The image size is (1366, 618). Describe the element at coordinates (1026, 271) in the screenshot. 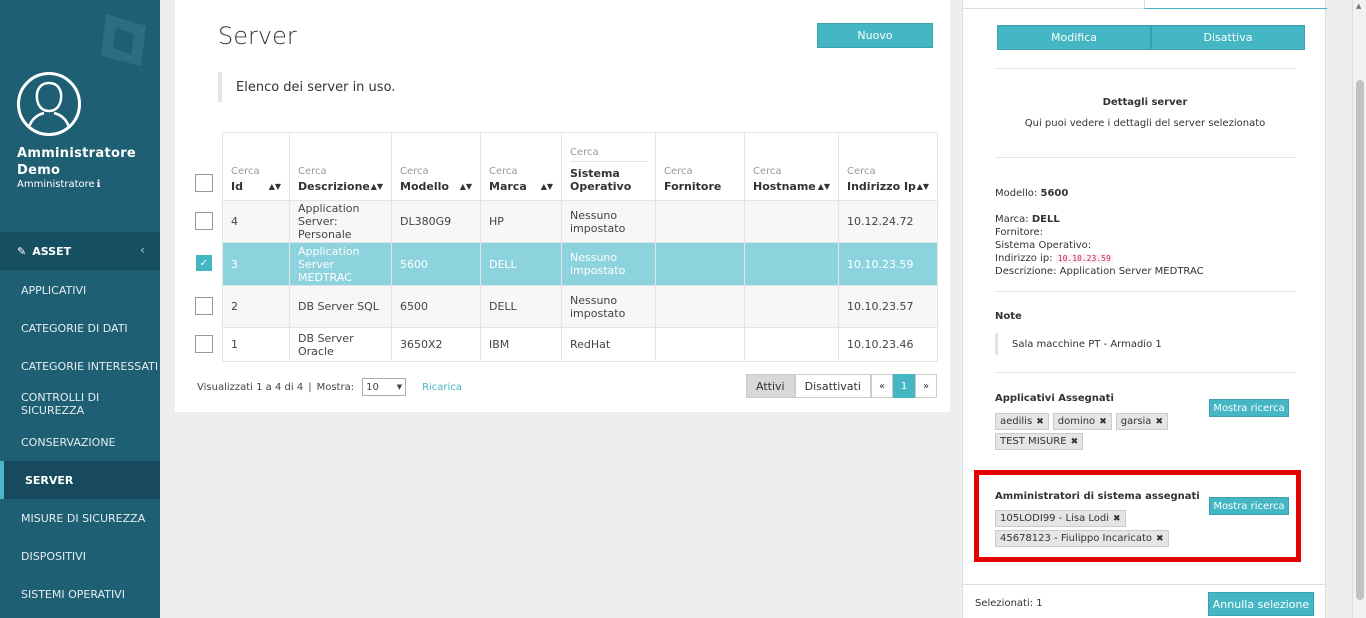

I see `desc-label: Descrizione:` at that location.